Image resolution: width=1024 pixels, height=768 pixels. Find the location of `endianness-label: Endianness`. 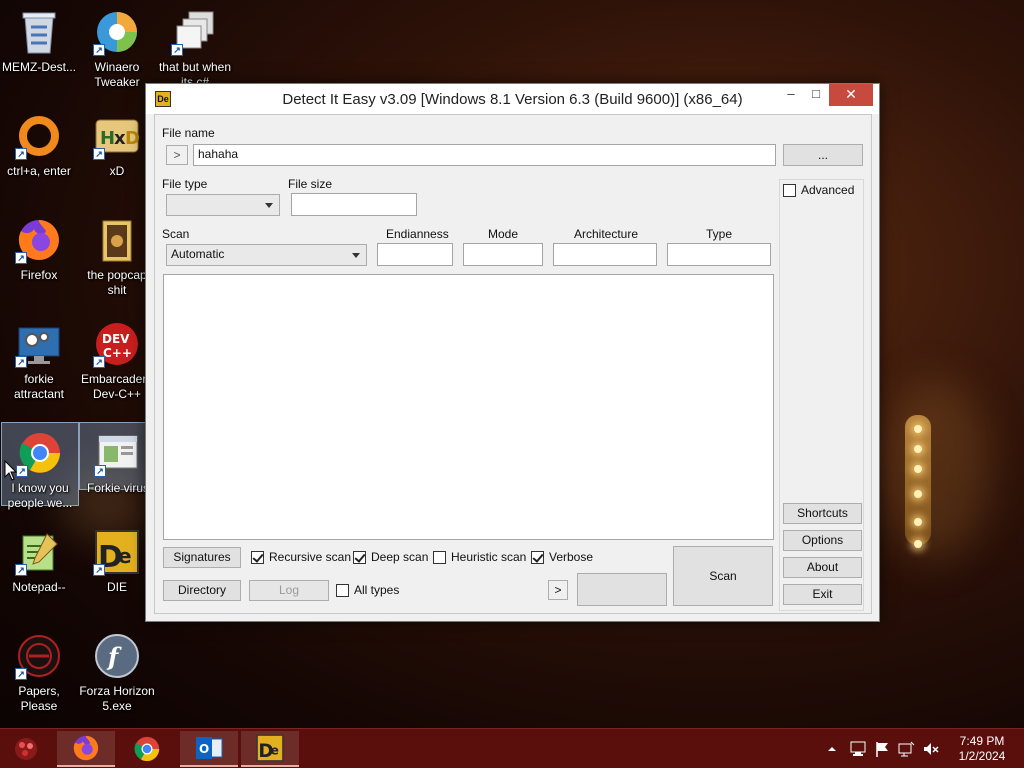

endianness-label: Endianness is located at coordinates (417, 234).